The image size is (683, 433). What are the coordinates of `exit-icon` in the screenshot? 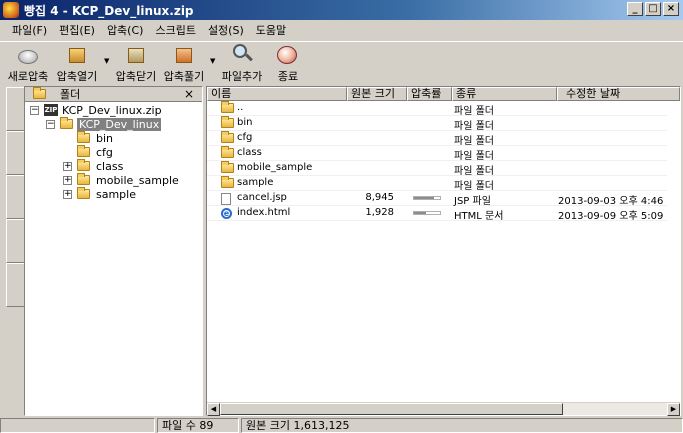 It's located at (287, 55).